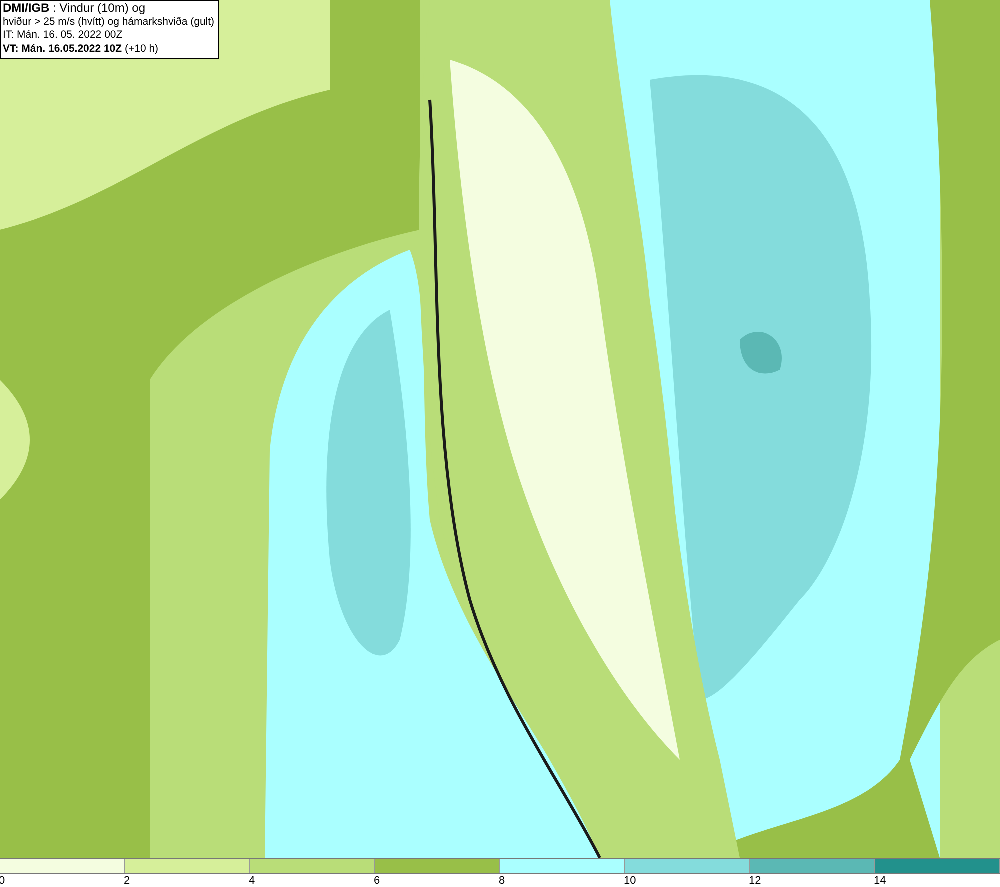 The height and width of the screenshot is (887, 1000). What do you see at coordinates (502, 881) in the screenshot?
I see `legend-label: 8` at bounding box center [502, 881].